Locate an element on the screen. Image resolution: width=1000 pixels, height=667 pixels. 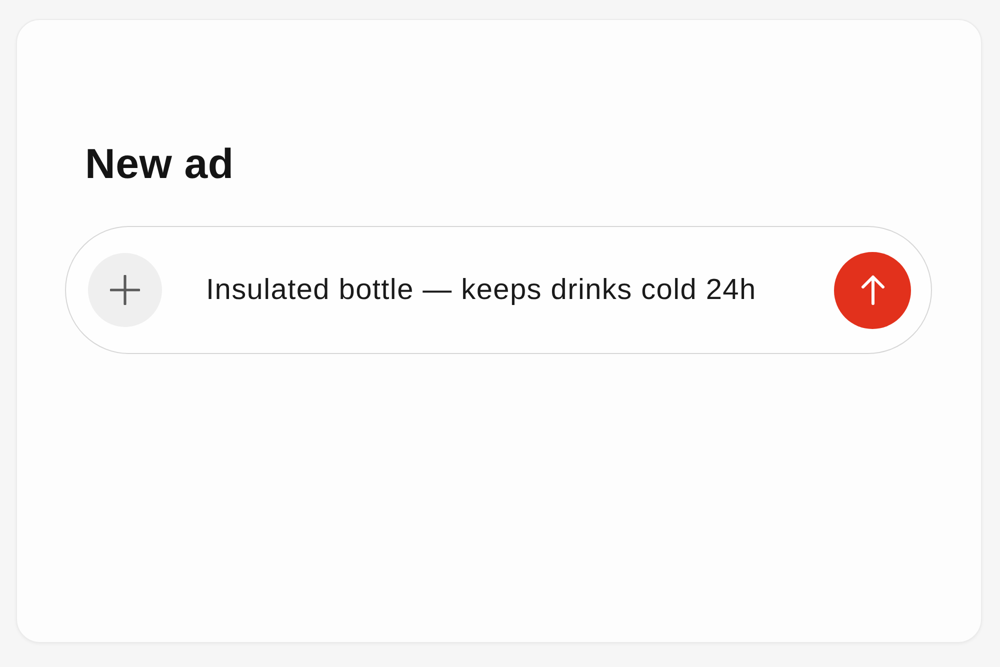
page-title: New ad is located at coordinates (160, 164).